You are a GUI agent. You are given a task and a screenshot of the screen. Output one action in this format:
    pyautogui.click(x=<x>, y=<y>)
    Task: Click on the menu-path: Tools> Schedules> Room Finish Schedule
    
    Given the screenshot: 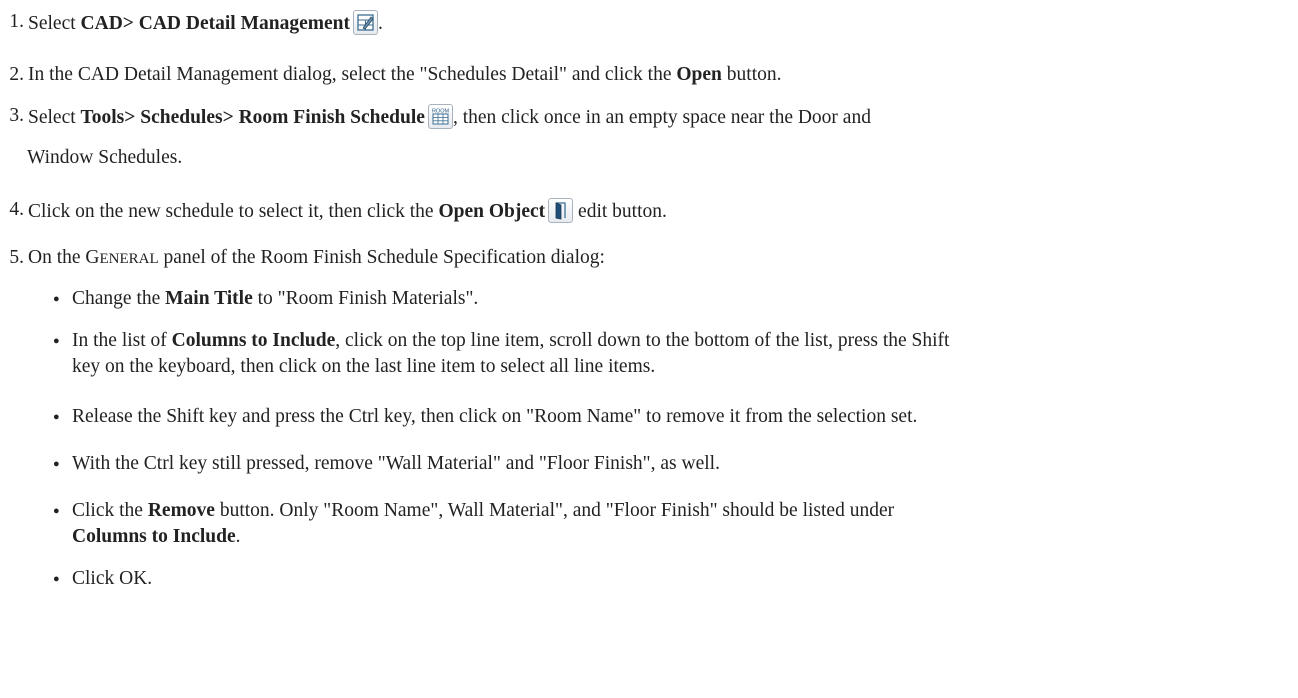 What is the action you would take?
    pyautogui.click(x=252, y=117)
    